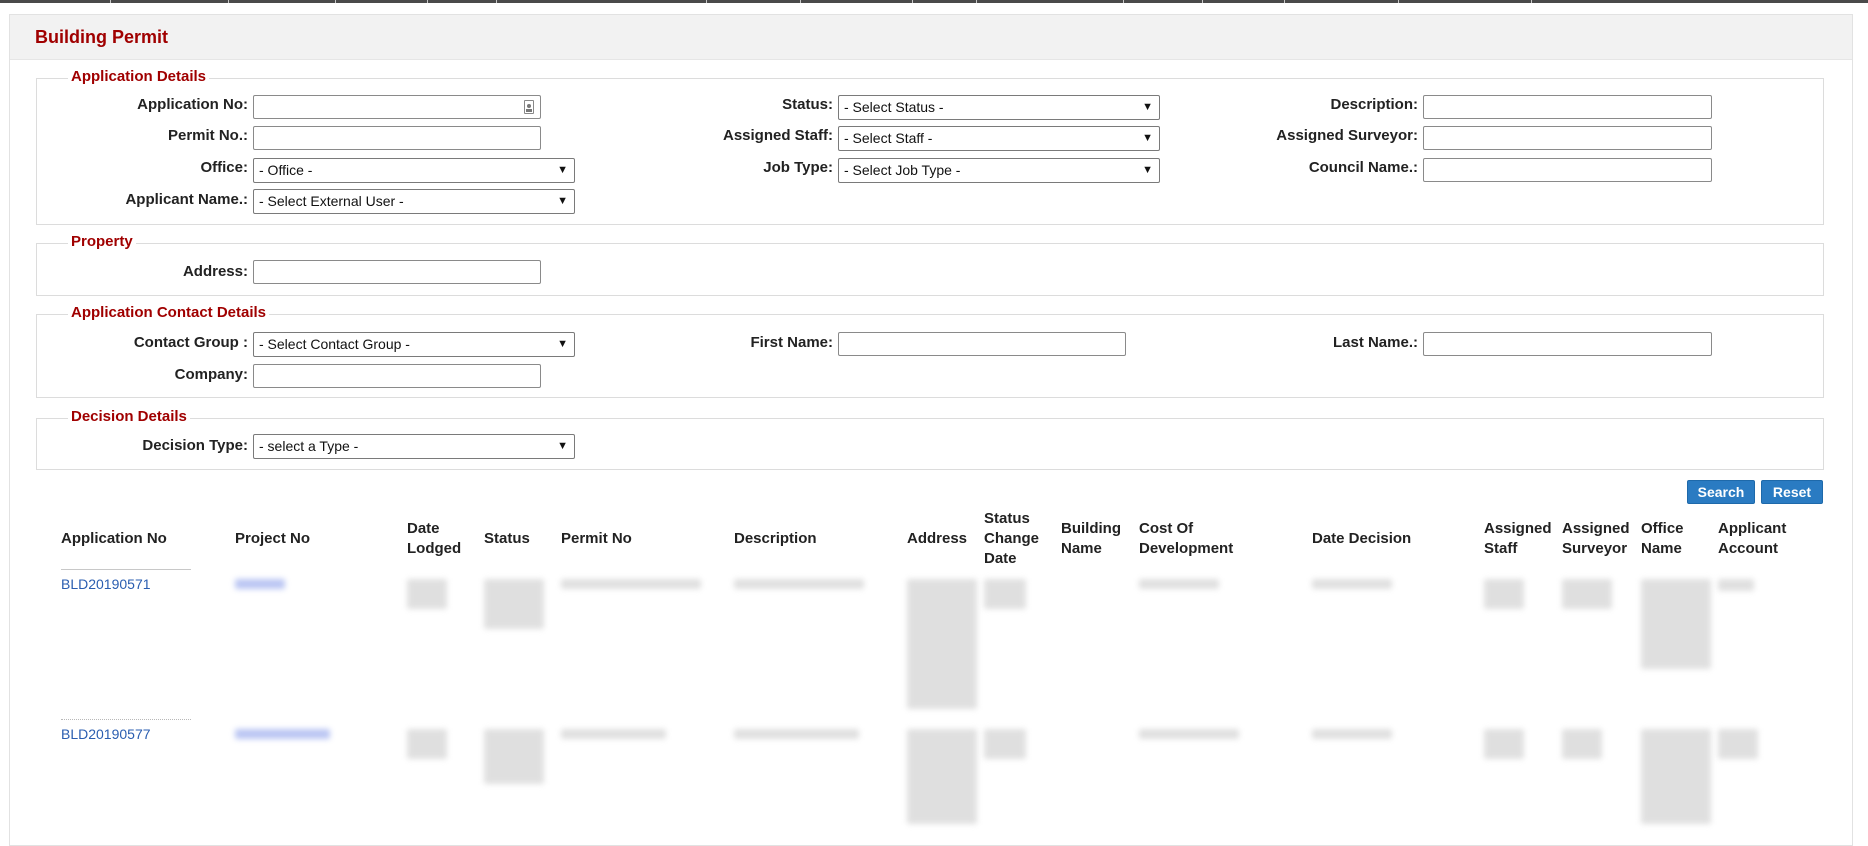 This screenshot has width=1868, height=846. What do you see at coordinates (1721, 492) in the screenshot?
I see `search-button: Search` at bounding box center [1721, 492].